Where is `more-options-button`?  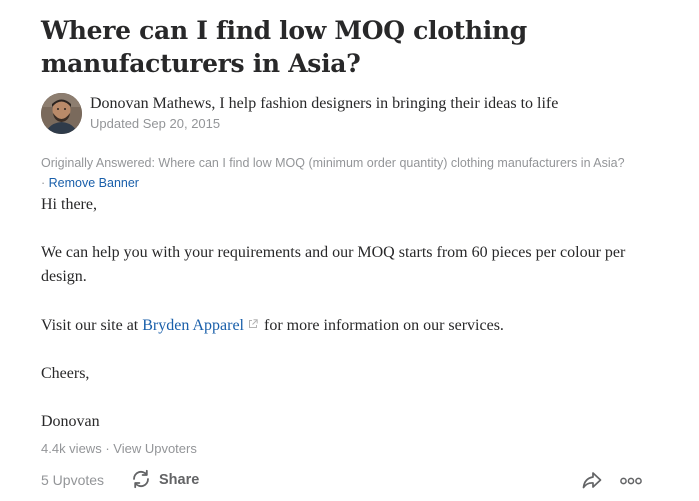
more-options-button is located at coordinates (631, 482).